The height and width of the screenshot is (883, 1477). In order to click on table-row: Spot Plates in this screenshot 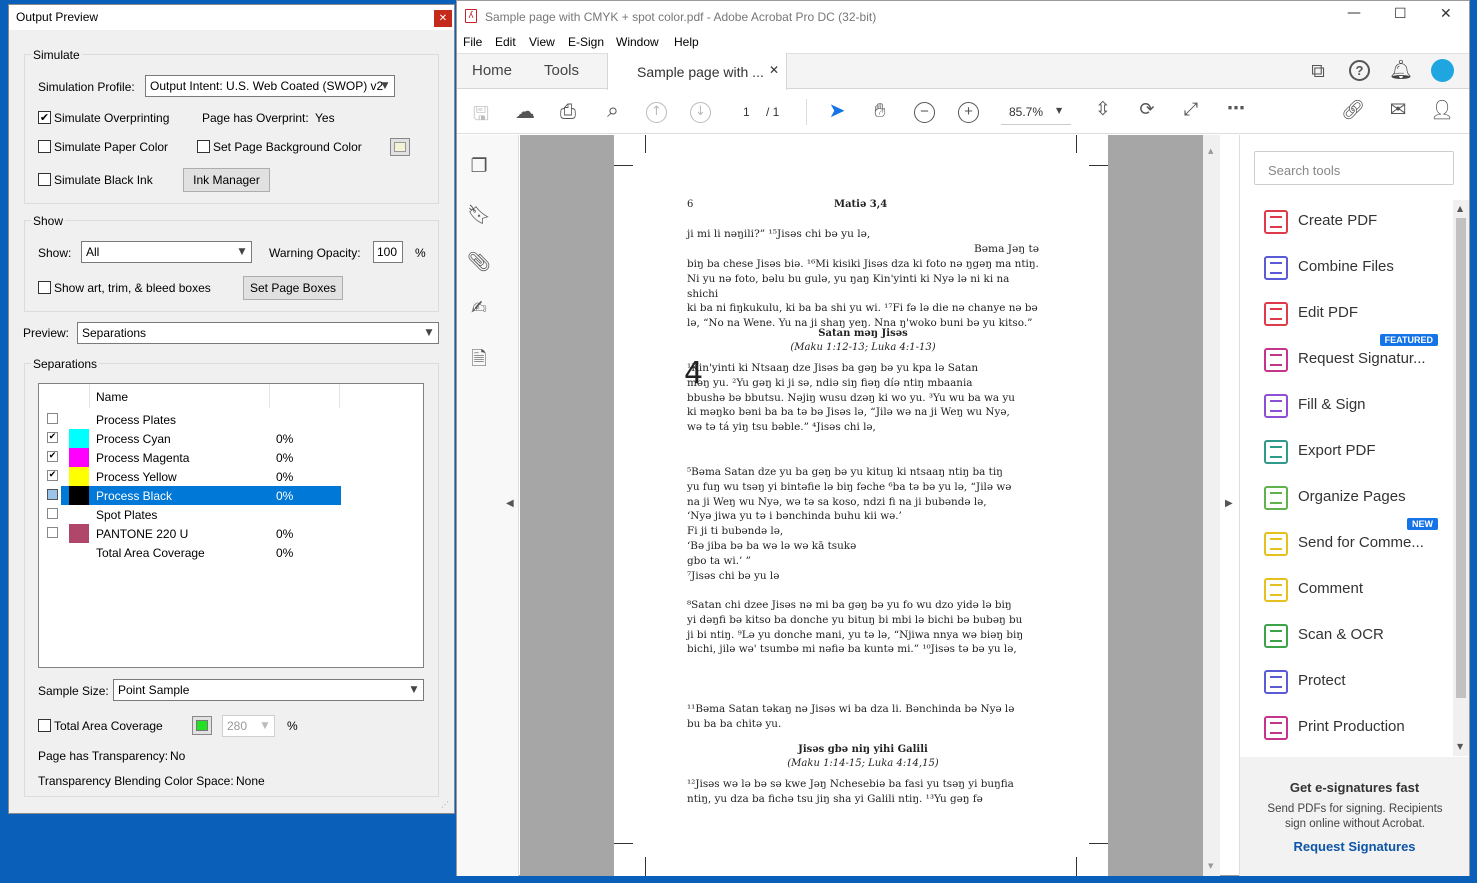, I will do `click(194, 514)`.